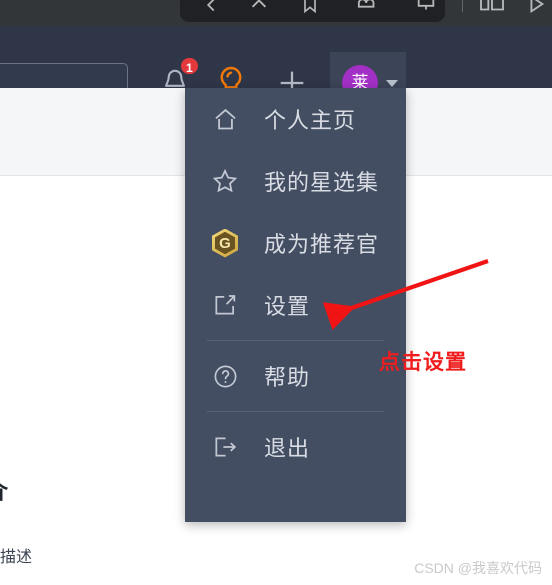 Image resolution: width=552 pixels, height=585 pixels. Describe the element at coordinates (423, 362) in the screenshot. I see `annotation-label: 点击设置` at that location.